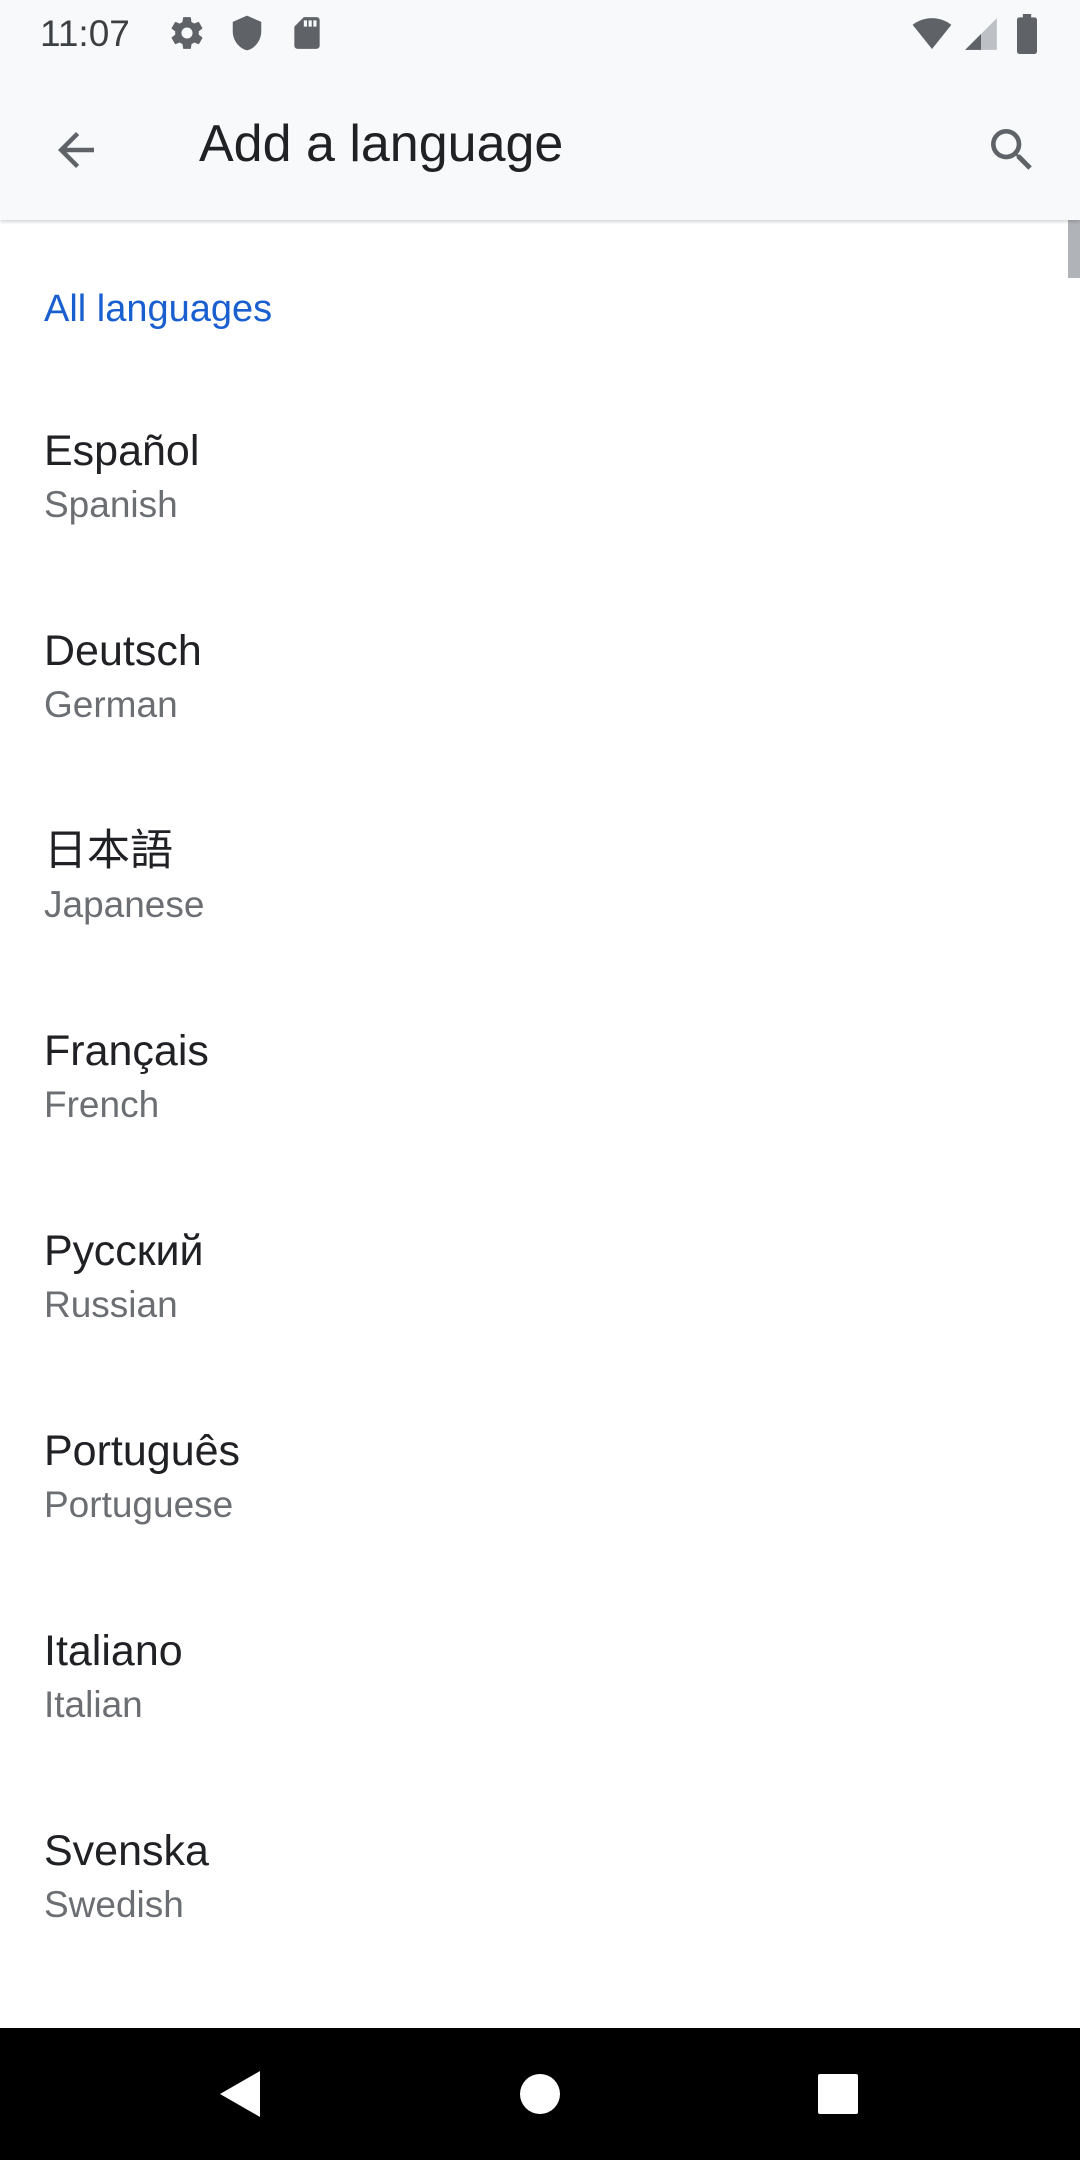  What do you see at coordinates (108, 851) in the screenshot?
I see `language-native-name: 日本語` at bounding box center [108, 851].